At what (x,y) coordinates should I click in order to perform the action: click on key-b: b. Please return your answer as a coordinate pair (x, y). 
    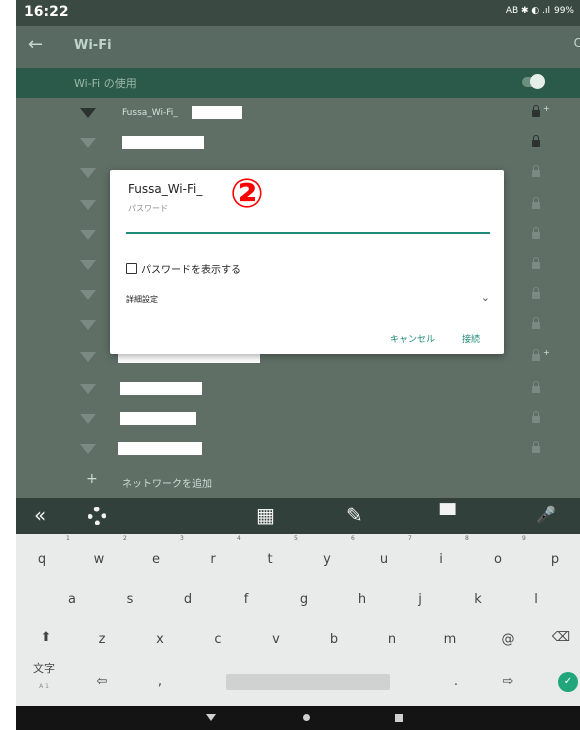
    Looking at the image, I should click on (334, 640).